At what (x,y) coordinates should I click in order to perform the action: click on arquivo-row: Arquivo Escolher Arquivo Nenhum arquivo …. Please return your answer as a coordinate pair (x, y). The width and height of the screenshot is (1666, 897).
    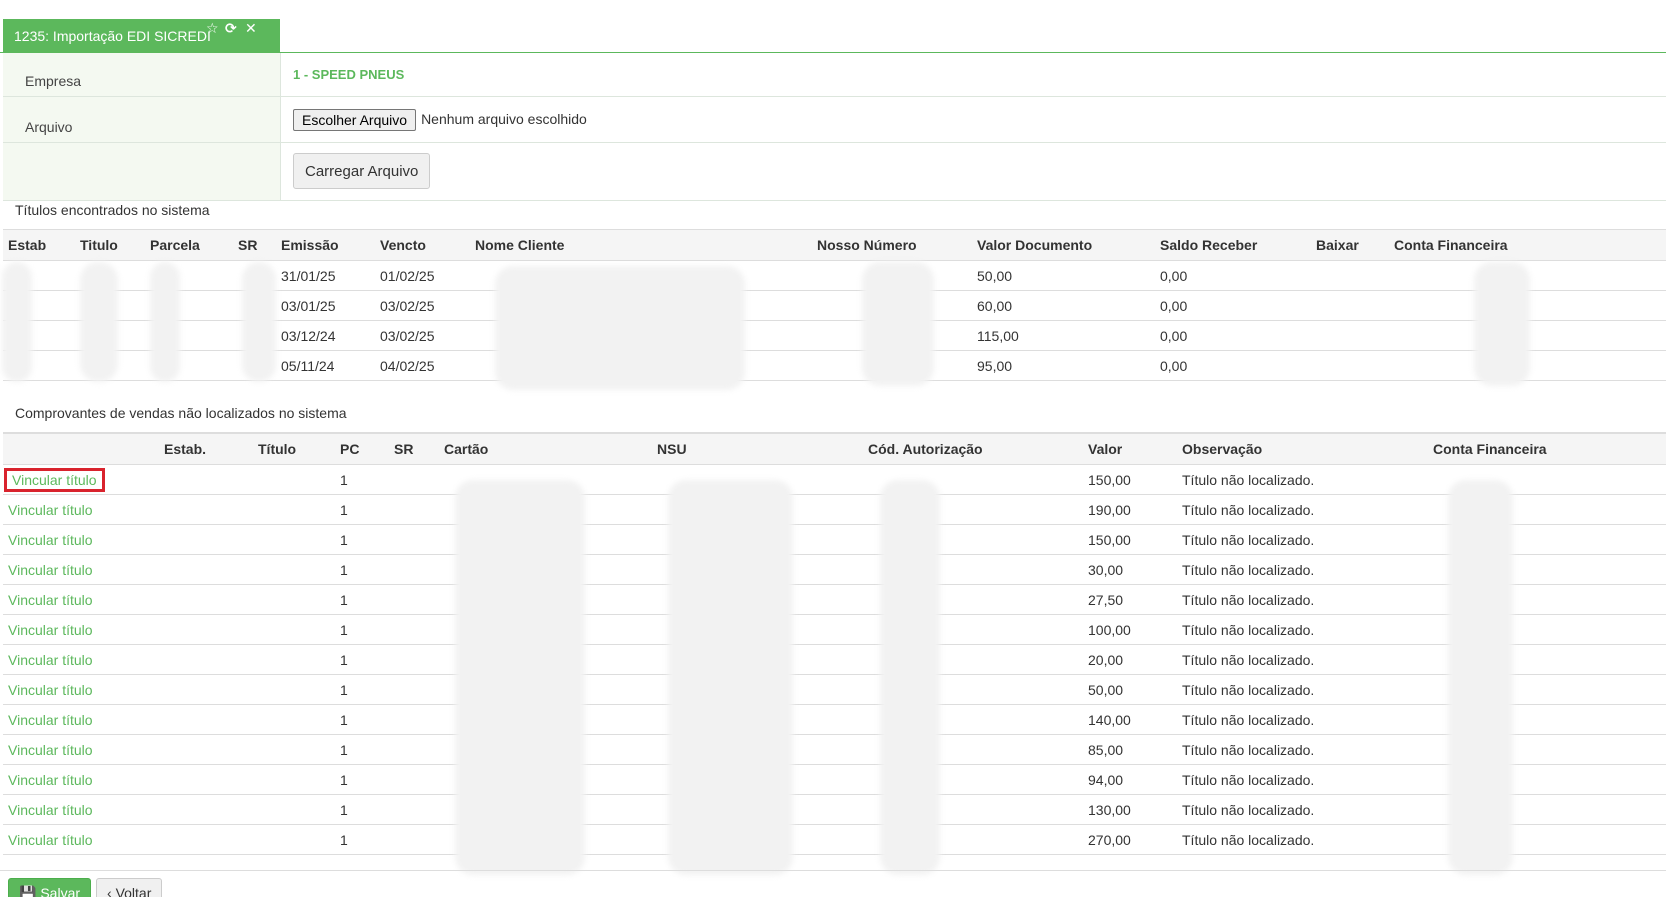
    Looking at the image, I should click on (834, 120).